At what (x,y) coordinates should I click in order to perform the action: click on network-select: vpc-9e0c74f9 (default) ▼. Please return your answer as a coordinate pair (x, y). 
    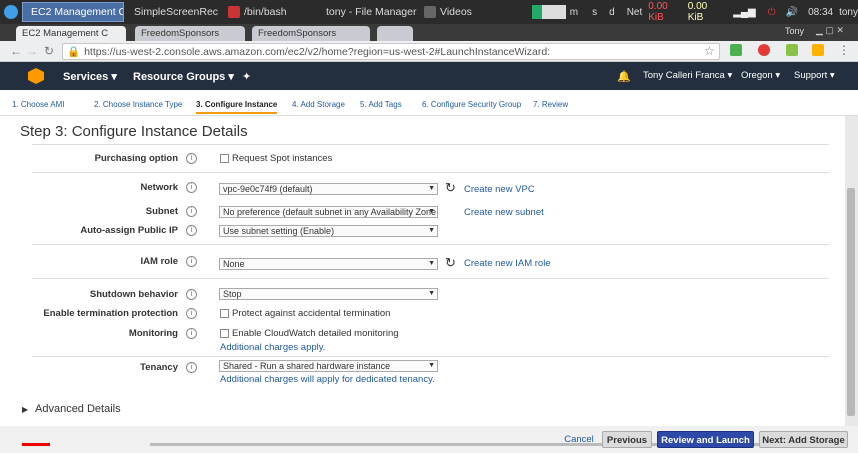
    Looking at the image, I should click on (328, 189).